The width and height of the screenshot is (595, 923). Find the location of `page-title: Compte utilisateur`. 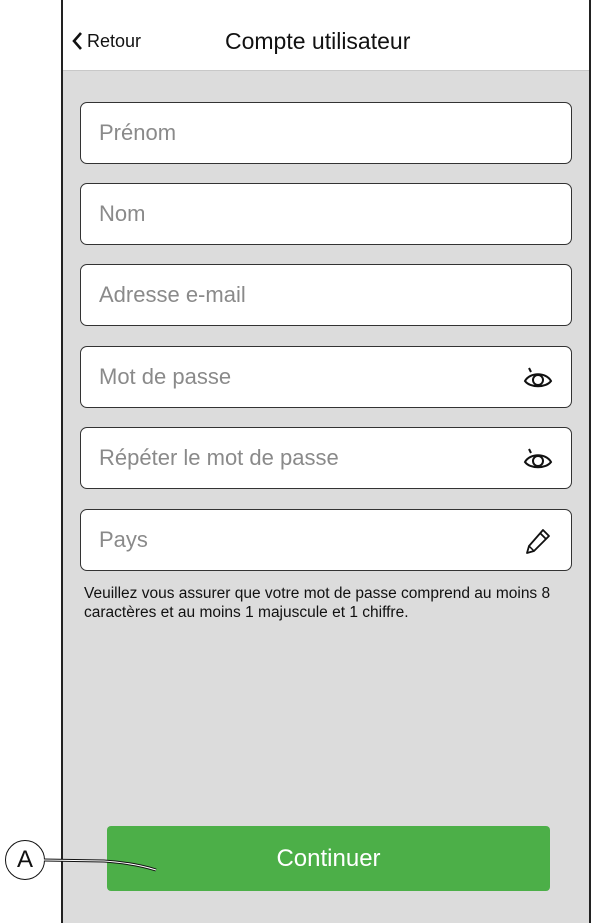

page-title: Compte utilisateur is located at coordinates (318, 41).